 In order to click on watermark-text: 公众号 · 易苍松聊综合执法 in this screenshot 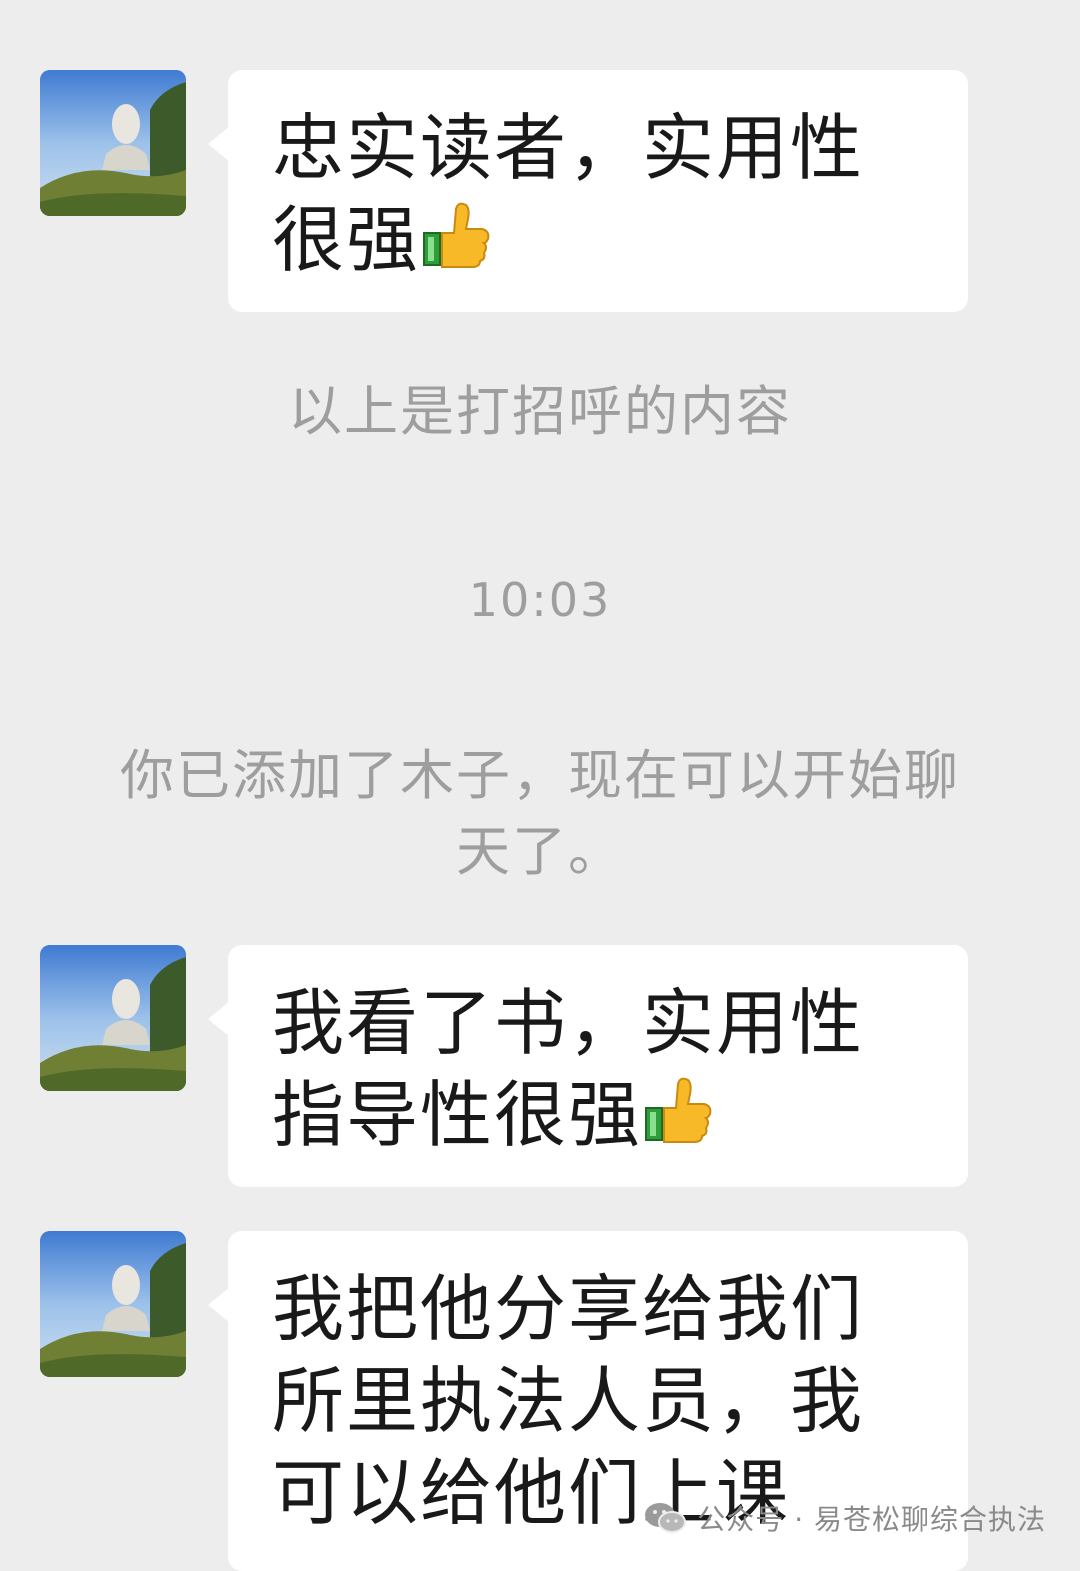, I will do `click(871, 1519)`.